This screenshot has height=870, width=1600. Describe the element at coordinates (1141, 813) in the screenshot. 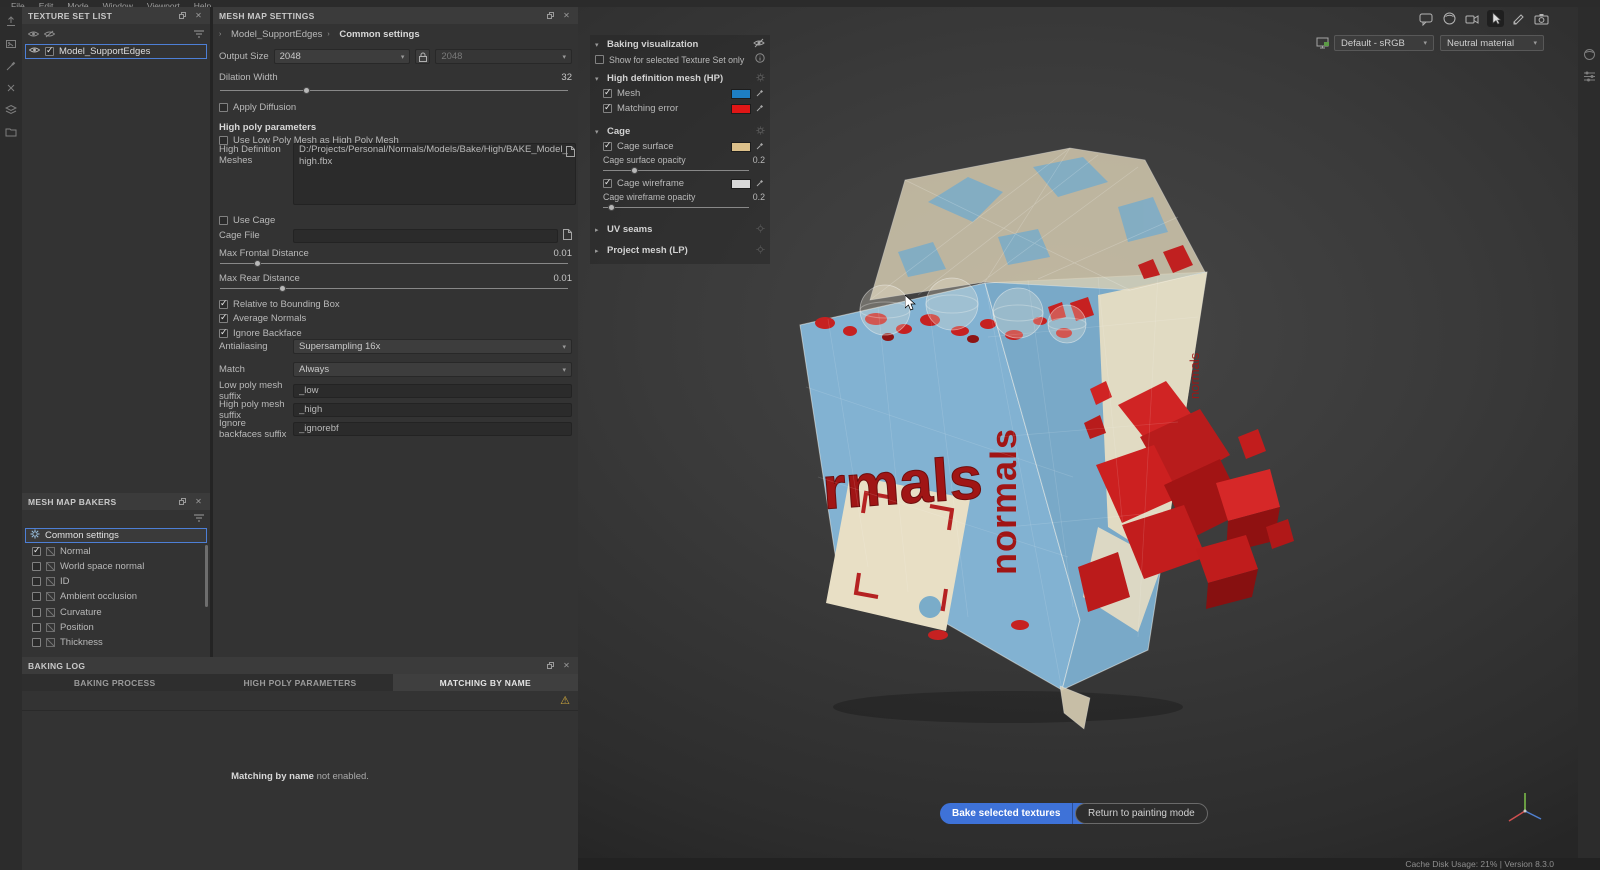

I see `return-to-painting-button: Return to painting mode` at that location.